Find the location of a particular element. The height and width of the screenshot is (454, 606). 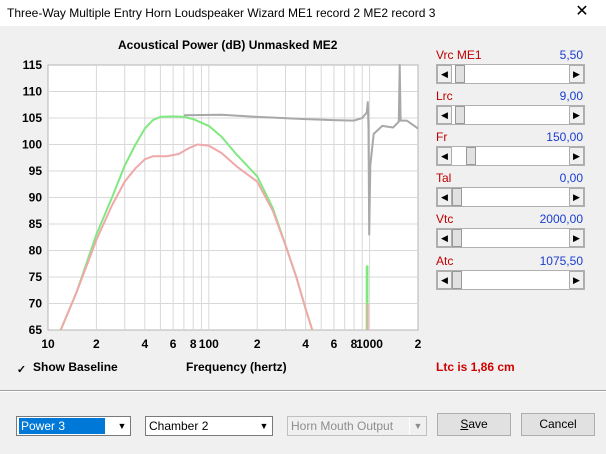

output-select: Horn Mouth Output ▼ is located at coordinates (357, 426).